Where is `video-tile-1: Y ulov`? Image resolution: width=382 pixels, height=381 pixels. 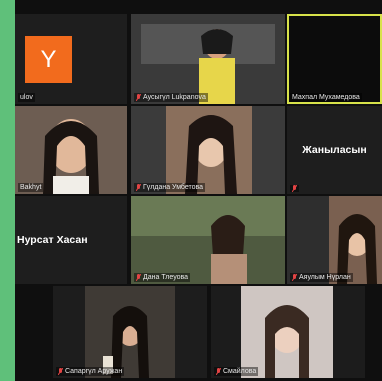 video-tile-1: Y ulov is located at coordinates (71, 59).